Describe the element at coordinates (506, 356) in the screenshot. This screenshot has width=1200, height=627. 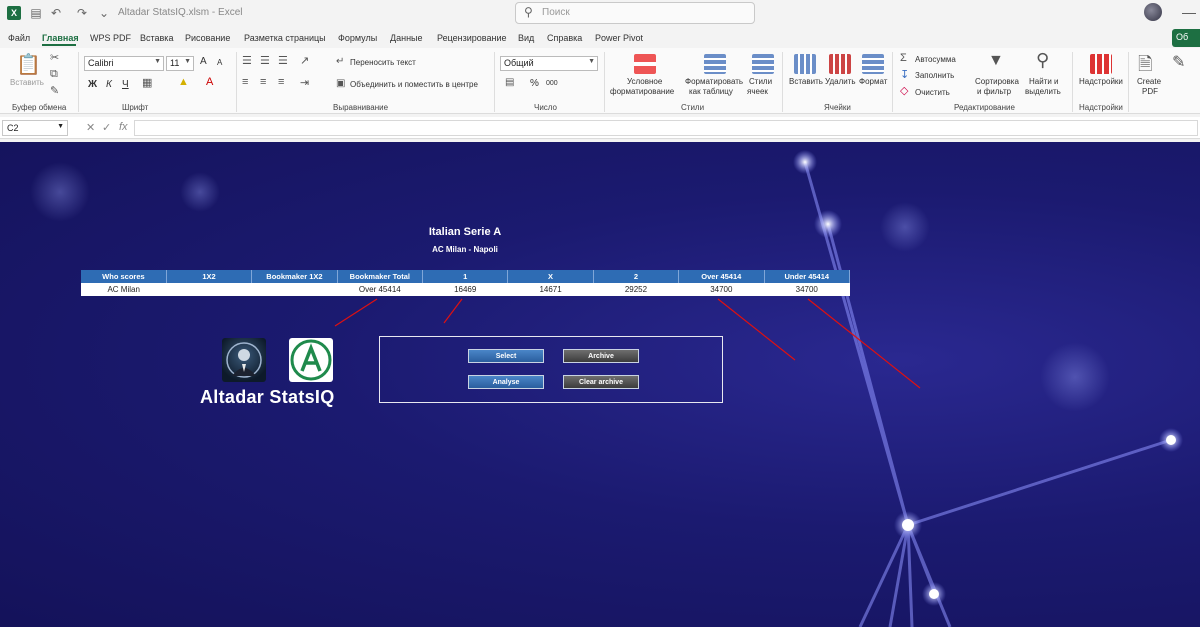
I see `select-button: Select` at that location.